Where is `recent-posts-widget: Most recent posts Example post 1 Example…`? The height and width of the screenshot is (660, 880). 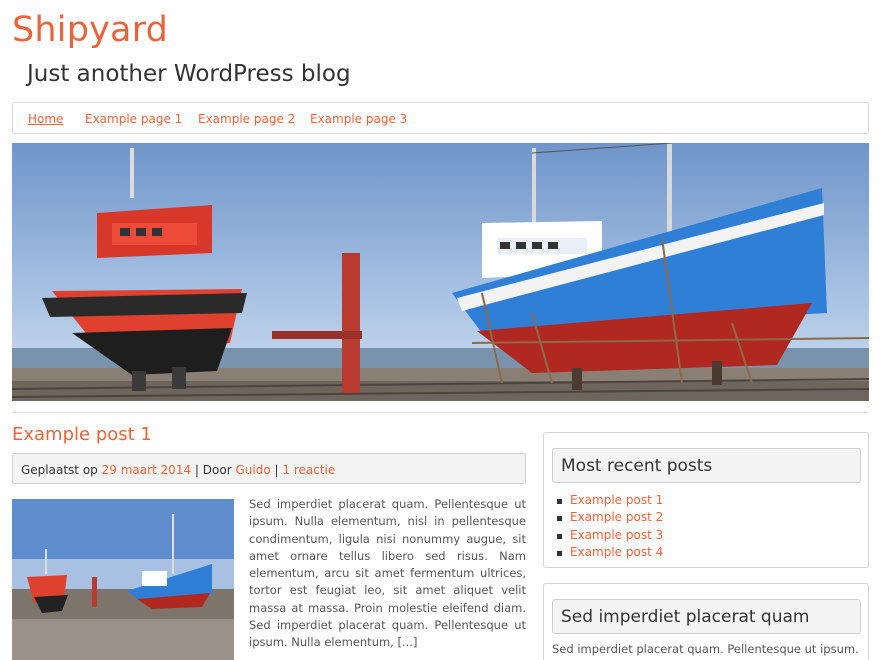 recent-posts-widget: Most recent posts Example post 1 Example… is located at coordinates (706, 500).